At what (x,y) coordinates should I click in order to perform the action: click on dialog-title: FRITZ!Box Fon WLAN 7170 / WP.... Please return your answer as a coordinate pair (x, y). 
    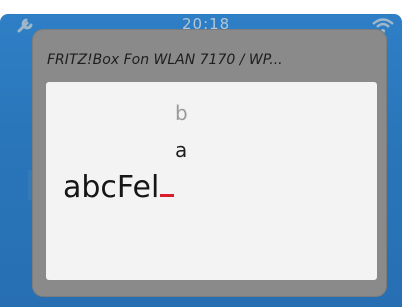
    Looking at the image, I should click on (165, 60).